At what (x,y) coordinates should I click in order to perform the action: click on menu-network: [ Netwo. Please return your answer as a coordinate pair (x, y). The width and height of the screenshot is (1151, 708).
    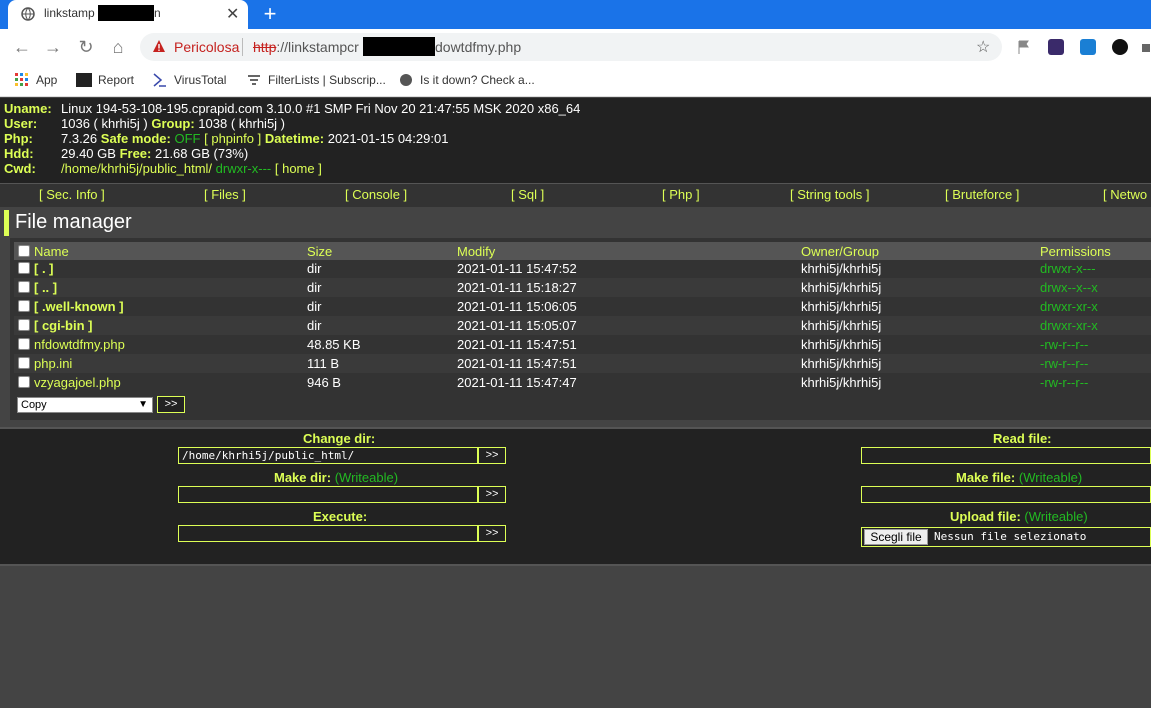
    Looking at the image, I should click on (1125, 194).